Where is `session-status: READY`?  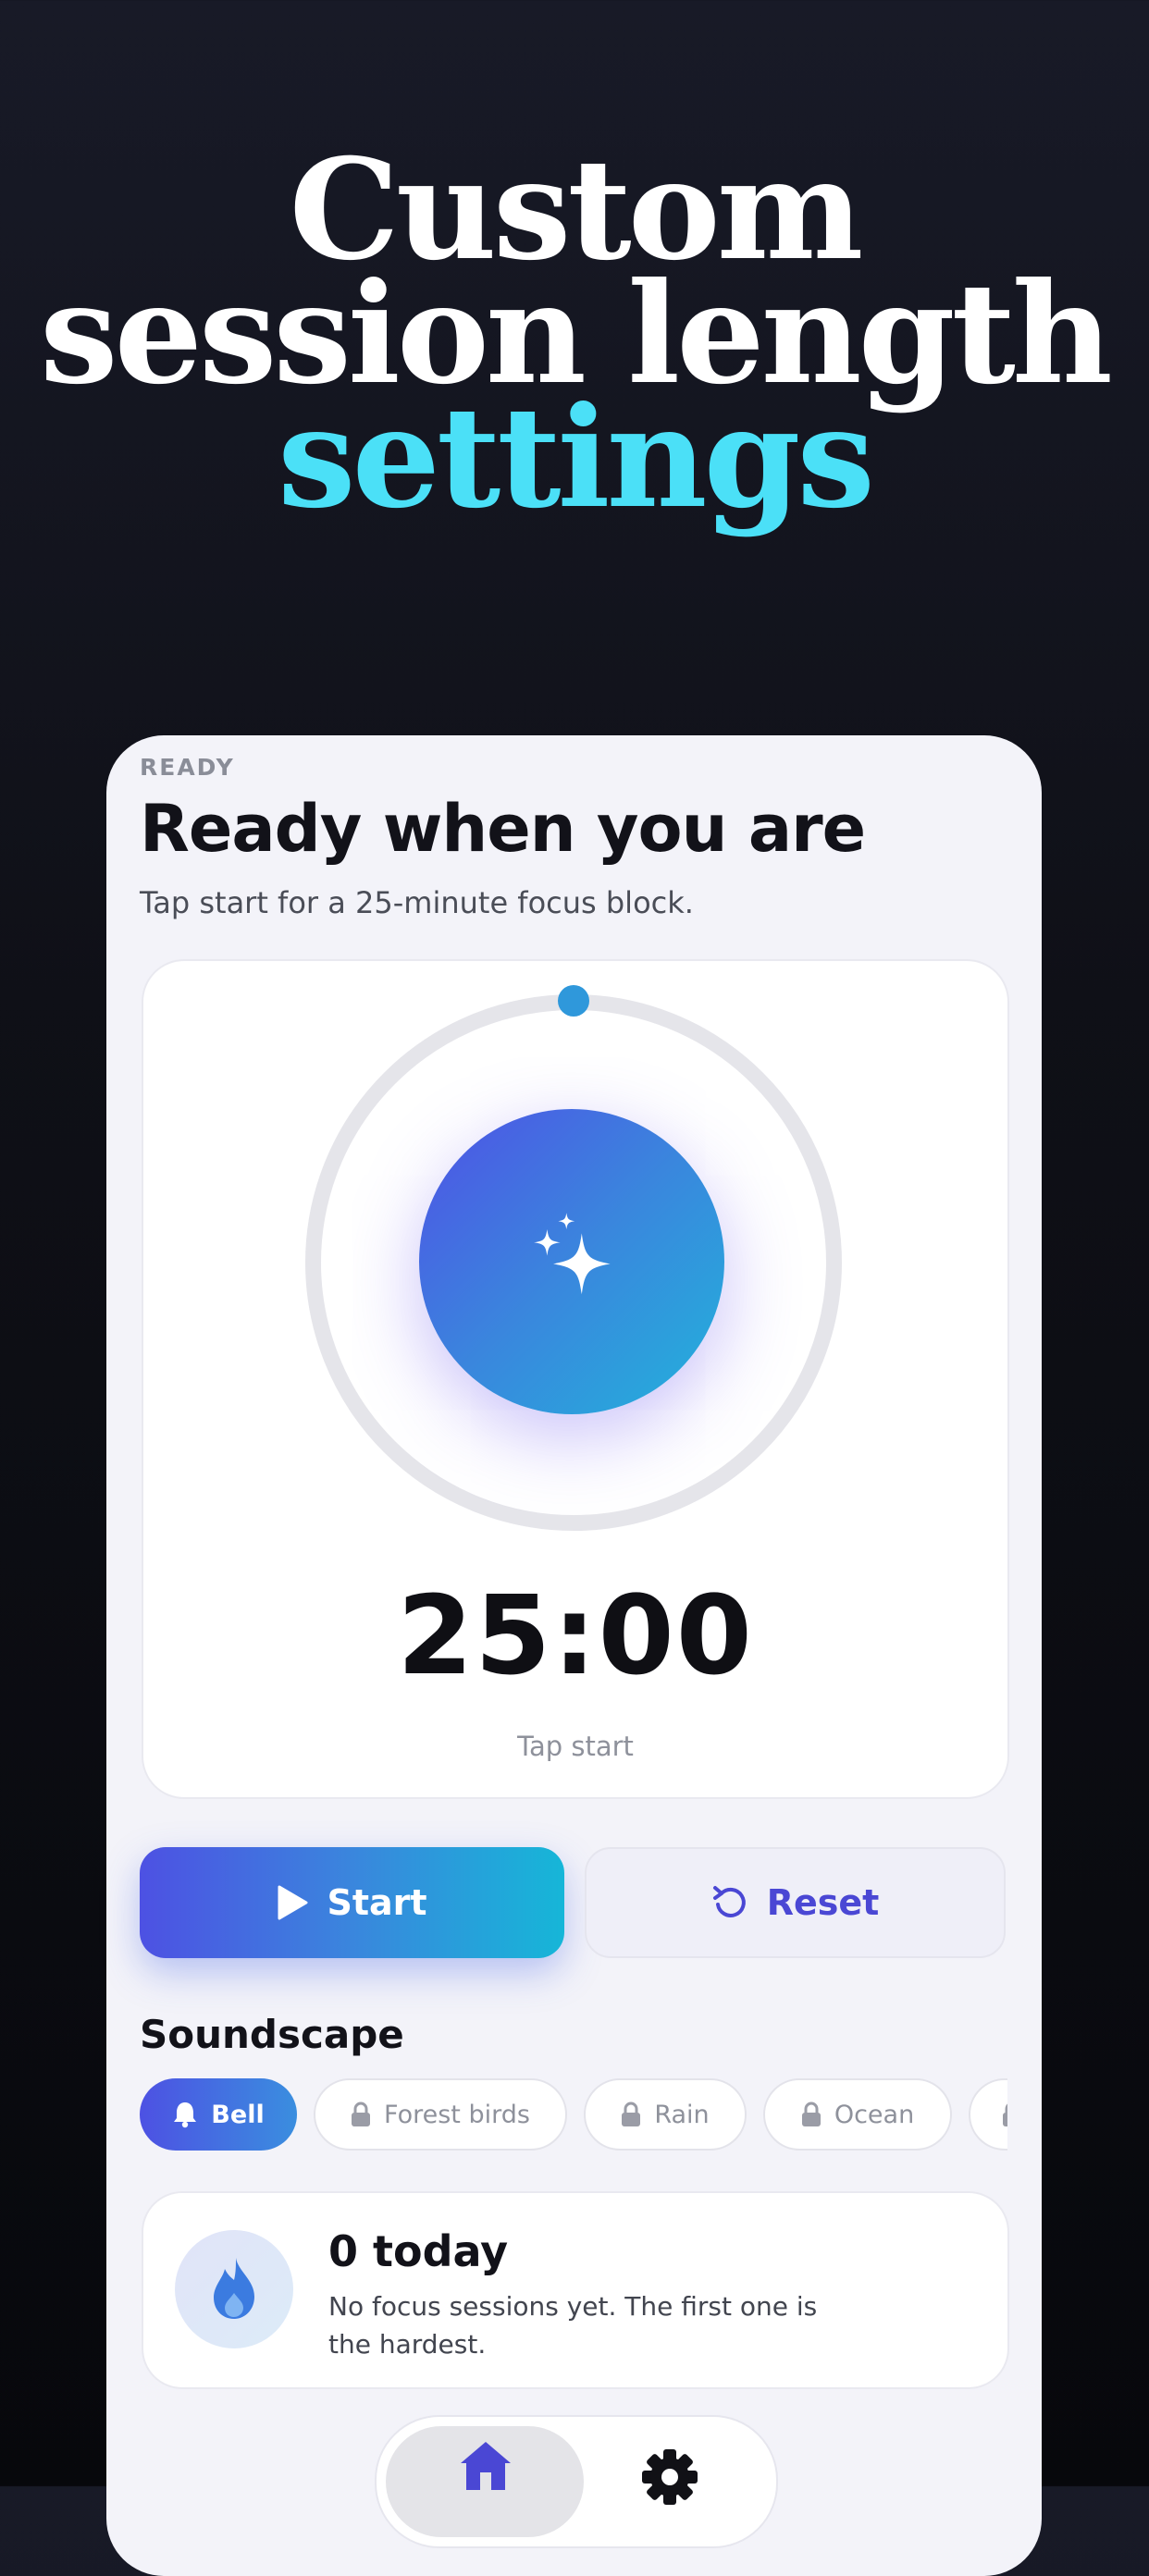
session-status: READY is located at coordinates (187, 767).